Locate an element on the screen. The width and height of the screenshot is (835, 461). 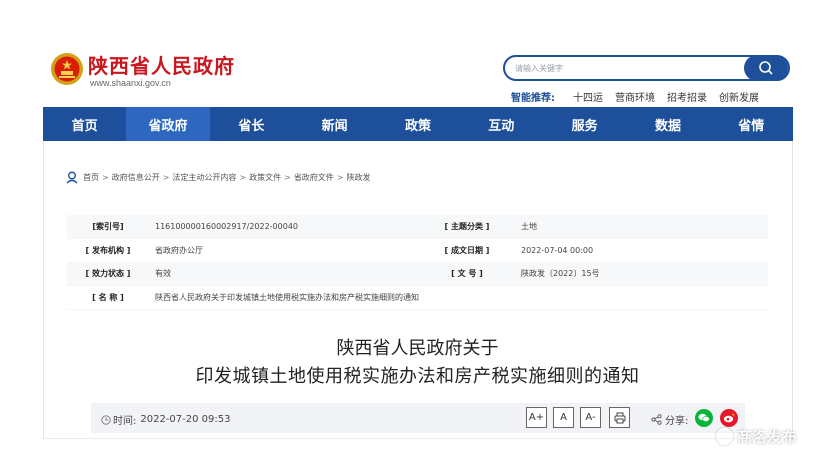
font-increase-button: A+ is located at coordinates (536, 417).